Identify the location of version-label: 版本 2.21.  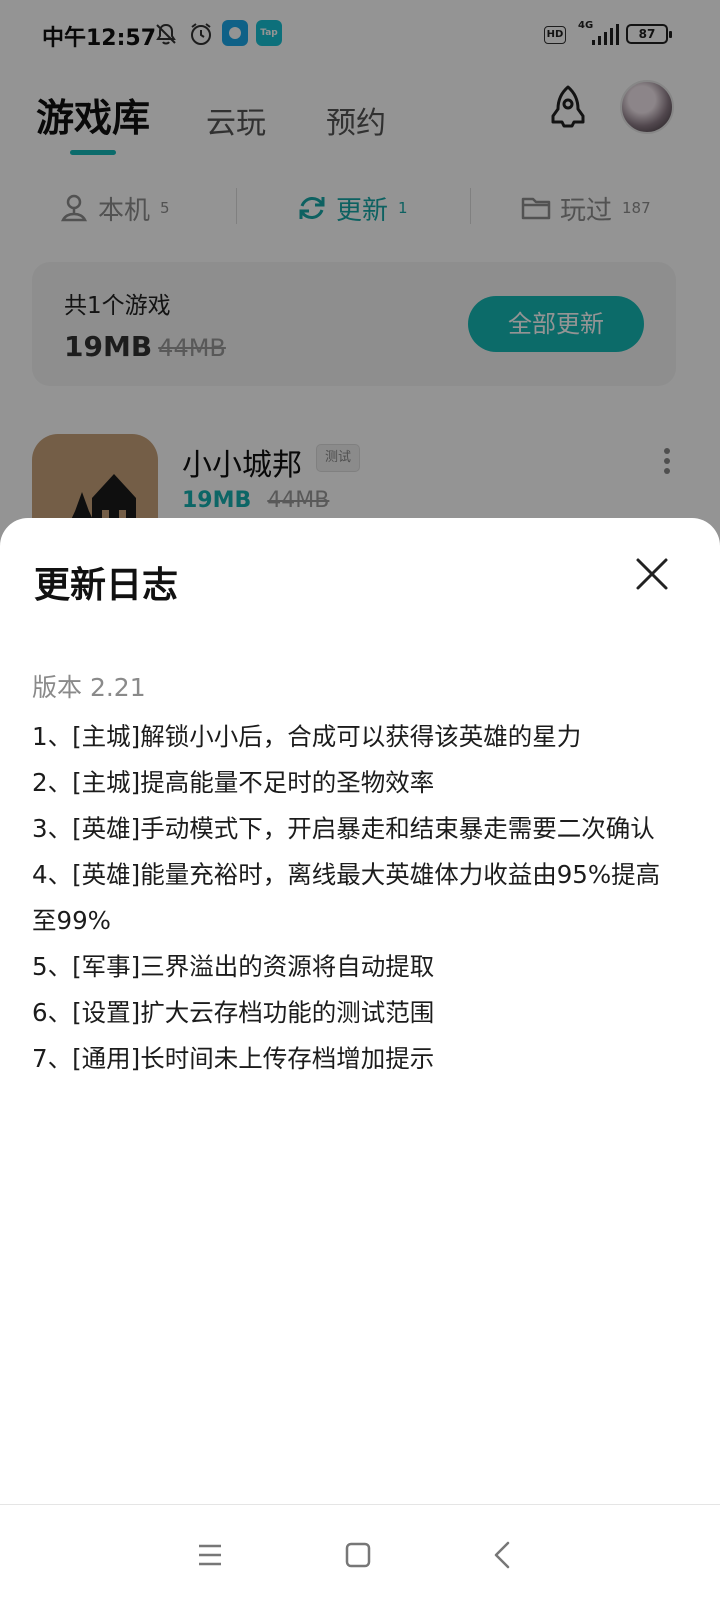
(89, 687).